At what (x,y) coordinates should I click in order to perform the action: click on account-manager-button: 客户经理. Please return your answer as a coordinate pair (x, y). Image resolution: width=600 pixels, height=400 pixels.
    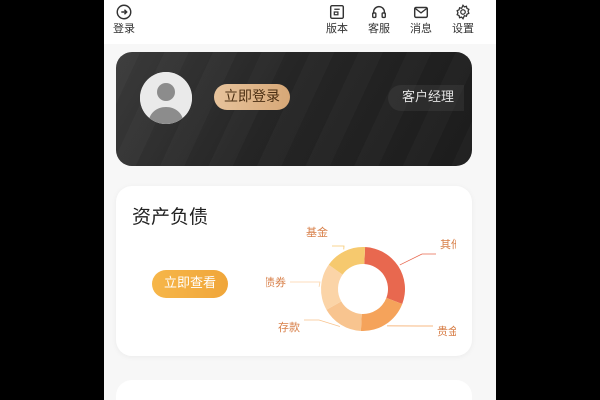
    Looking at the image, I should click on (425, 98).